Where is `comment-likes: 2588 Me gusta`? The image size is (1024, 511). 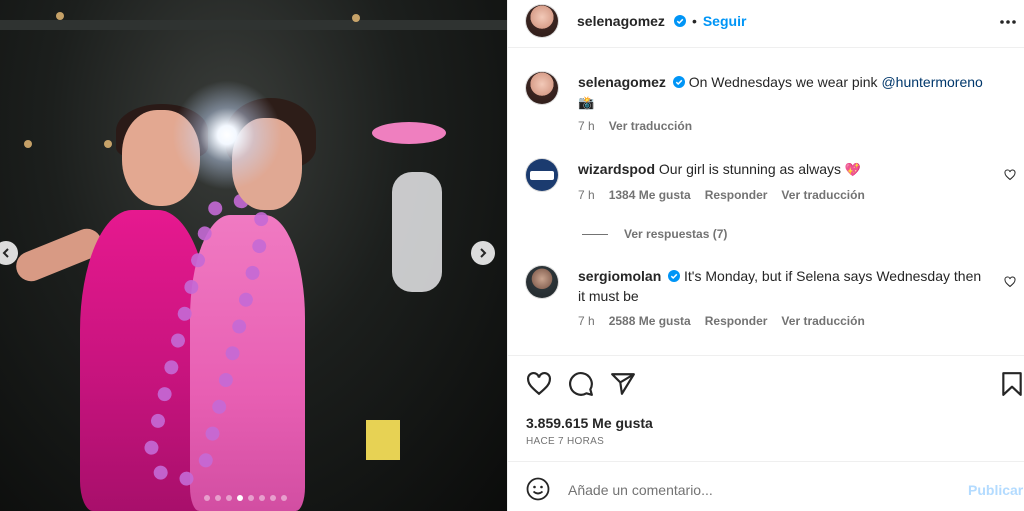 comment-likes: 2588 Me gusta is located at coordinates (650, 321).